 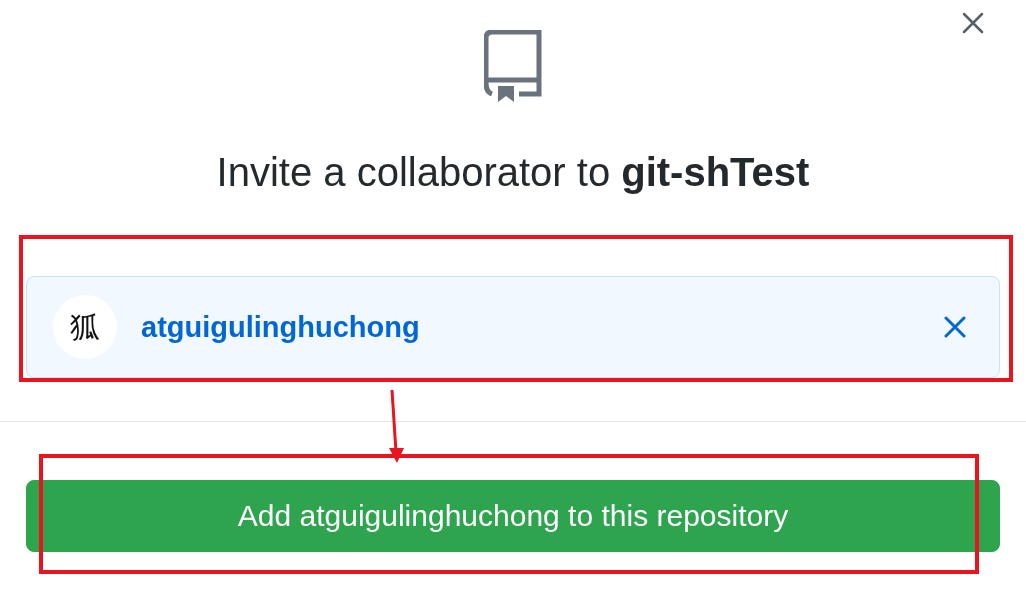 I want to click on username: atguigulinghuchong, so click(x=281, y=327).